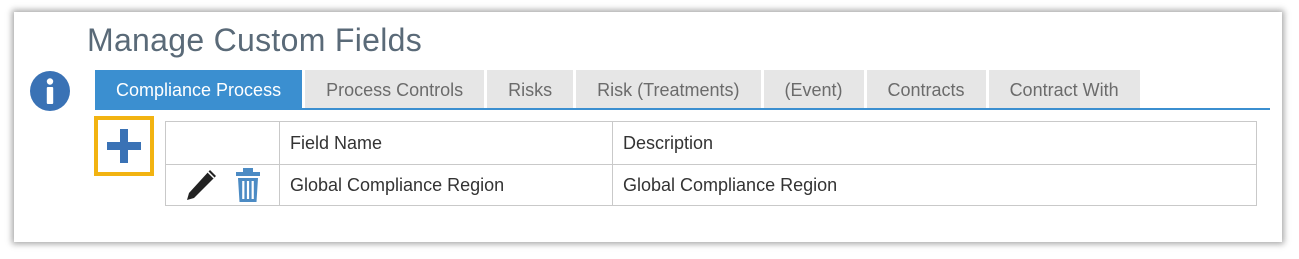 This screenshot has height=259, width=1299. What do you see at coordinates (934, 185) in the screenshot?
I see `description-cell: Global Compliance Region` at bounding box center [934, 185].